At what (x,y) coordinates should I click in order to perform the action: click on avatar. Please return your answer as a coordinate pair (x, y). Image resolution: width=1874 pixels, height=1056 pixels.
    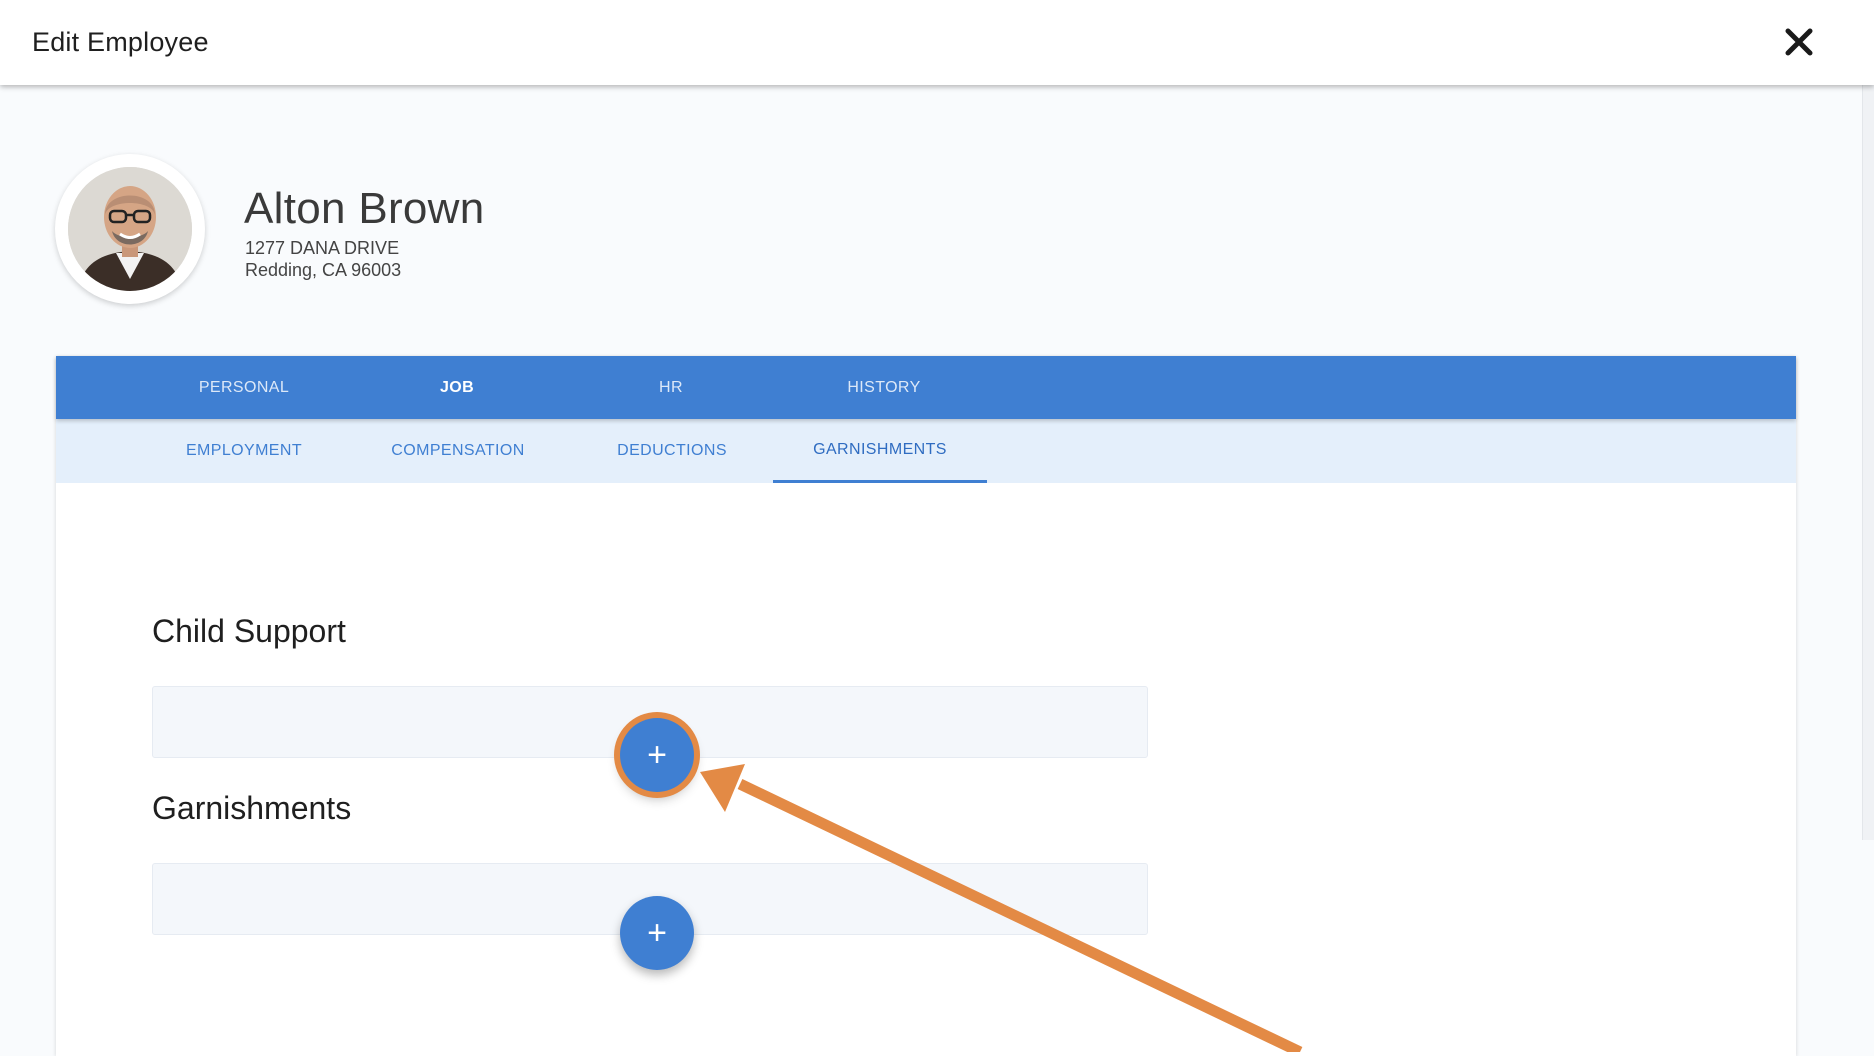
    Looking at the image, I should click on (130, 229).